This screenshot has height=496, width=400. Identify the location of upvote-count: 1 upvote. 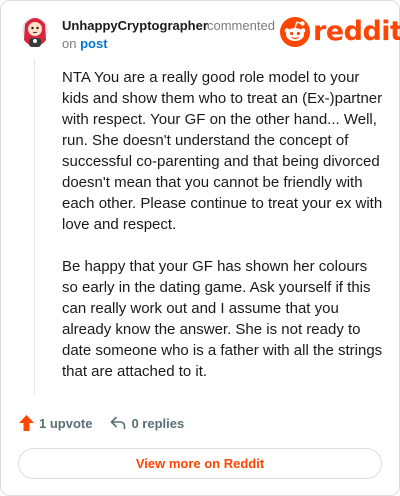
(66, 423).